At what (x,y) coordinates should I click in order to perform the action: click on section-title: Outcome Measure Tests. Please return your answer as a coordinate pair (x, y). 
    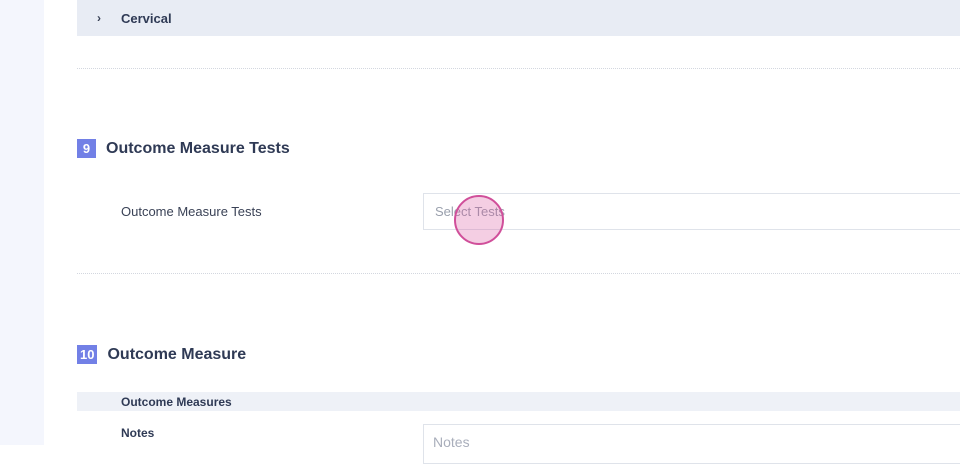
    Looking at the image, I should click on (198, 148).